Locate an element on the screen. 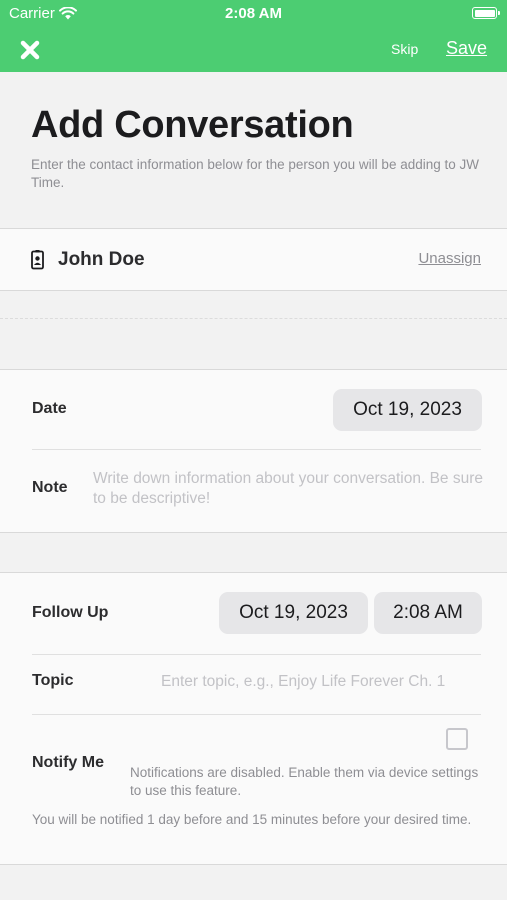  follow-up-date-picker: Oct 19, 2023 is located at coordinates (293, 613).